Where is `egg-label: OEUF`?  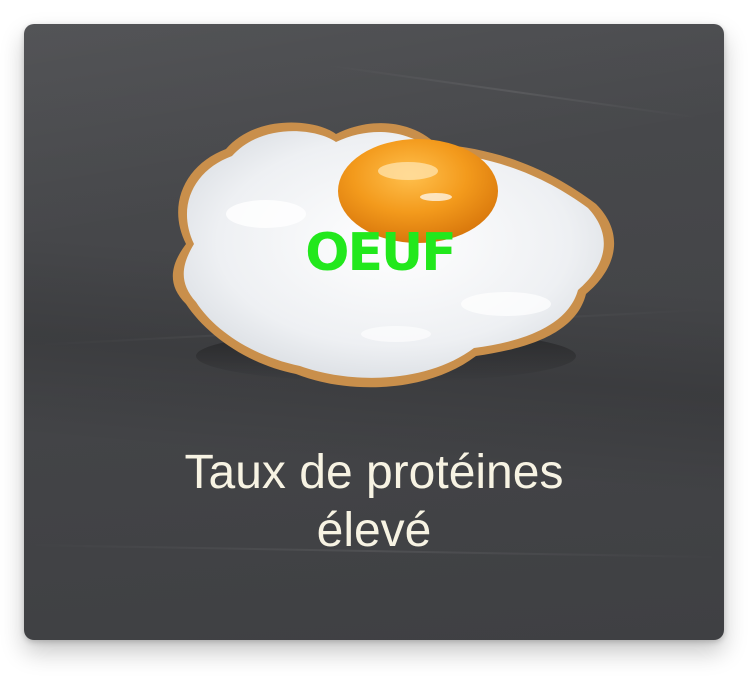 egg-label: OEUF is located at coordinates (380, 253).